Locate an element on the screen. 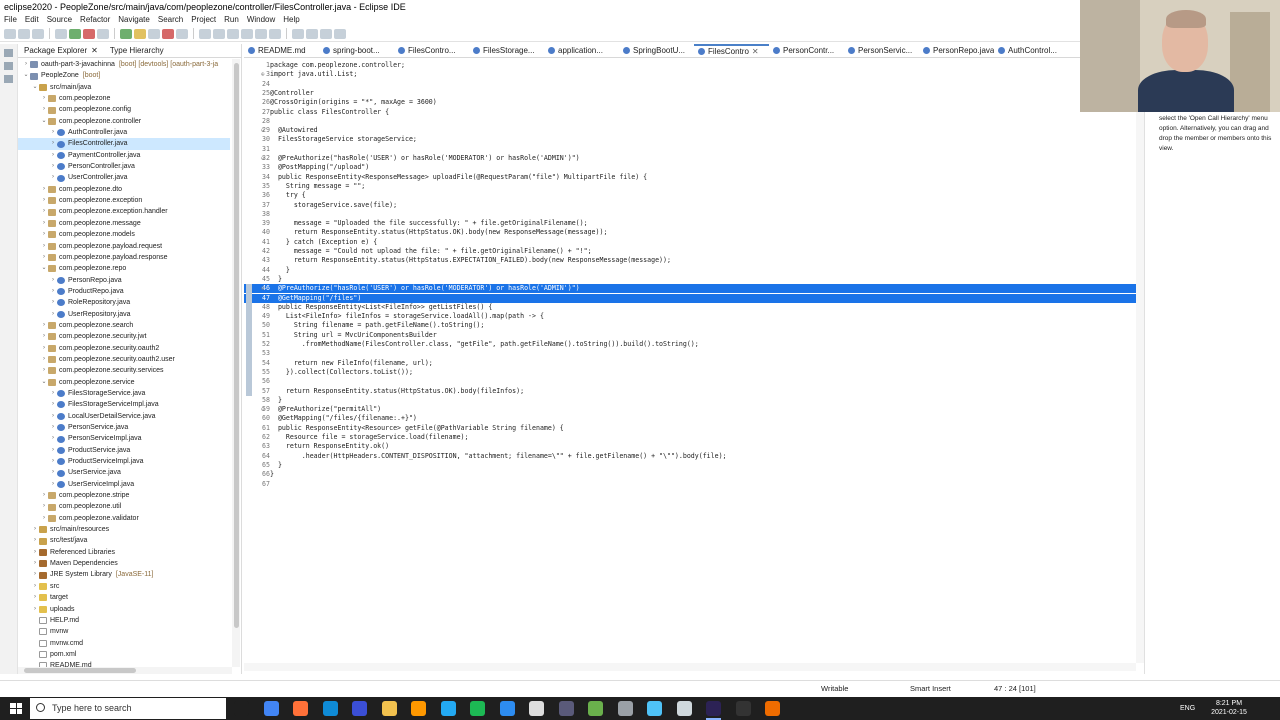  tree-item: › RoleRepository.java is located at coordinates (124, 302).